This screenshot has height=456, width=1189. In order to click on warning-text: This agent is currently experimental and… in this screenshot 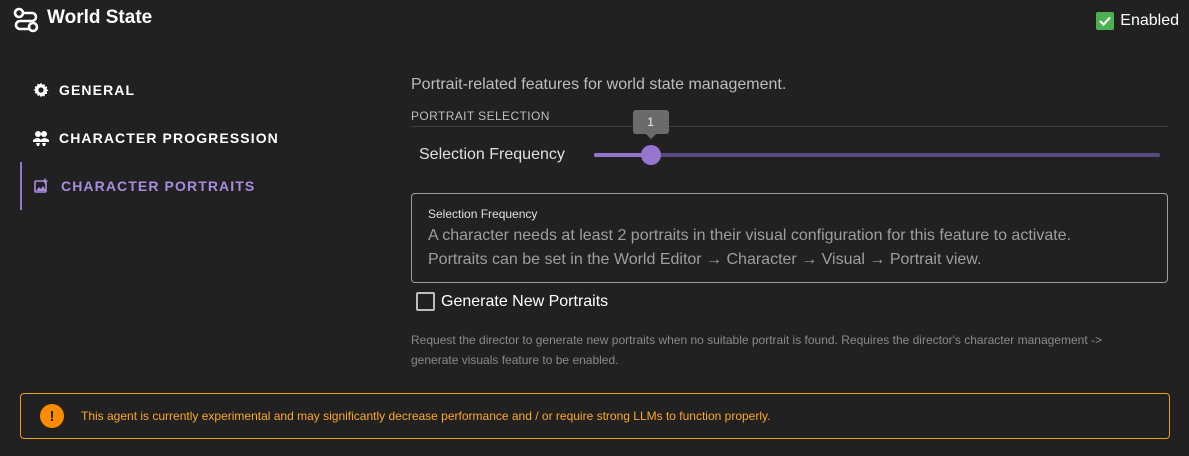, I will do `click(426, 416)`.